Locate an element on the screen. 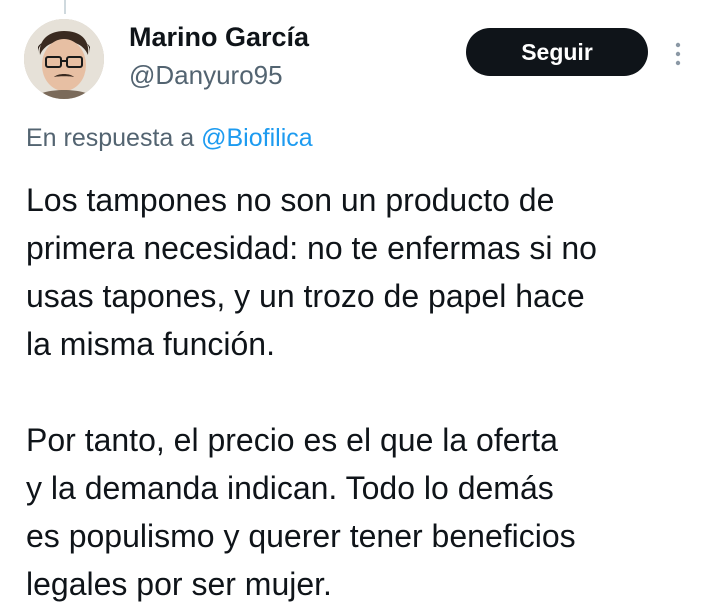 The width and height of the screenshot is (719, 611). author-handle: @Danyuro95 is located at coordinates (206, 75).